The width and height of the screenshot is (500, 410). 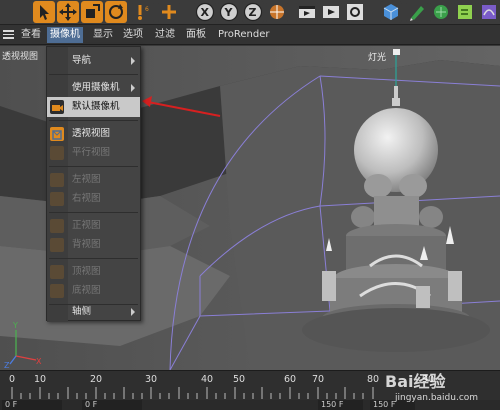 I want to click on render-view-icon, so click(x=307, y=12).